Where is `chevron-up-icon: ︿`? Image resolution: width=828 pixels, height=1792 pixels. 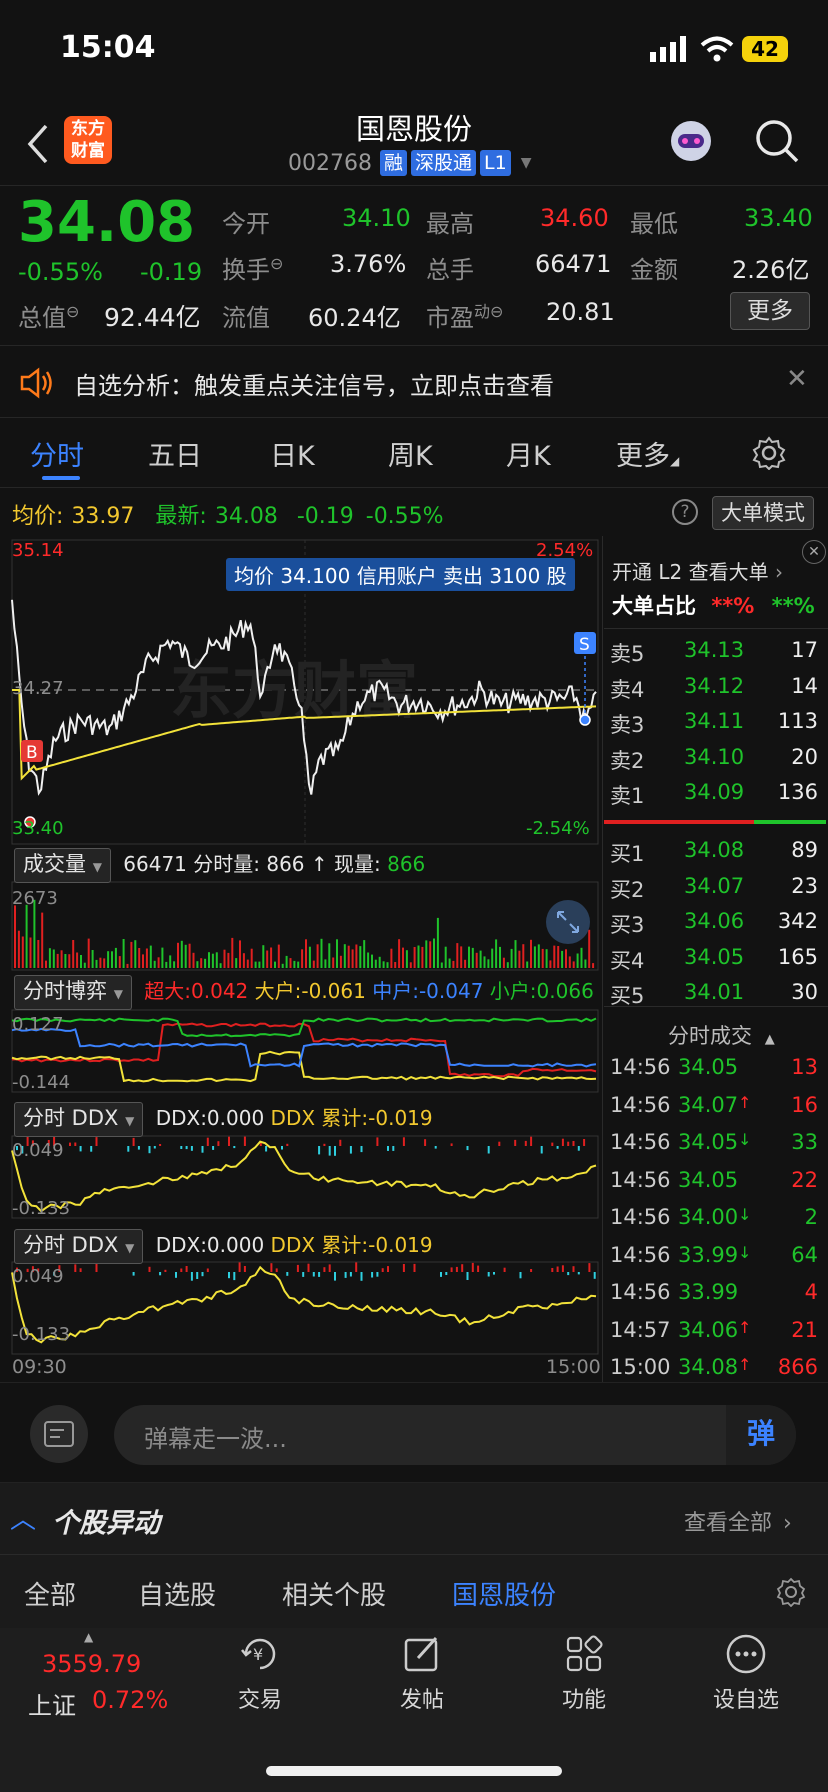 chevron-up-icon: ︿ is located at coordinates (23, 1517).